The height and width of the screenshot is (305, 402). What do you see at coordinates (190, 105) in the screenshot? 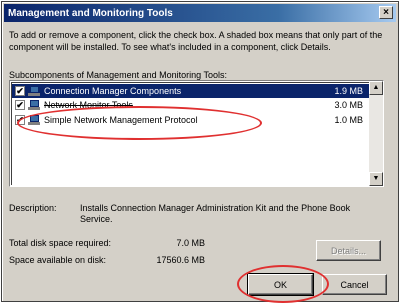
I see `list-item-network-monitor: ✔ Network Monitor Tools 3.0 MB` at bounding box center [190, 105].